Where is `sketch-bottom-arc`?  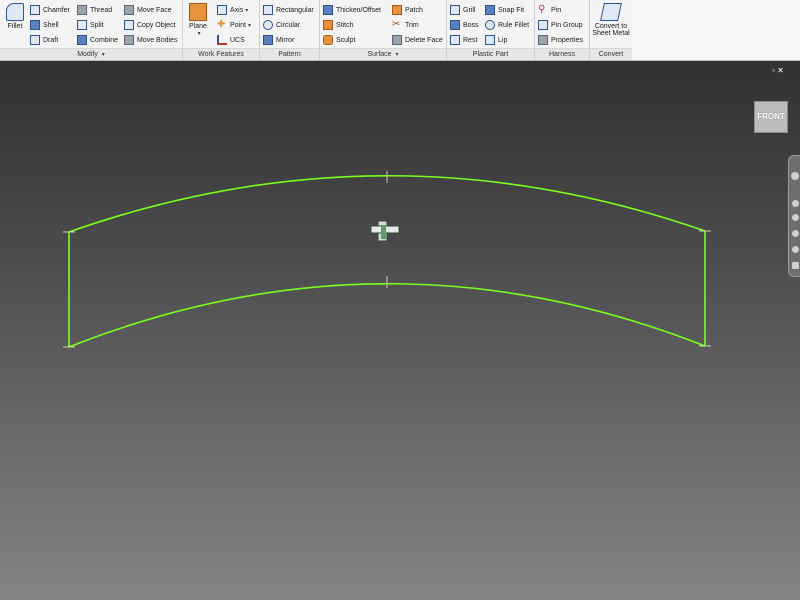
sketch-bottom-arc is located at coordinates (387, 315).